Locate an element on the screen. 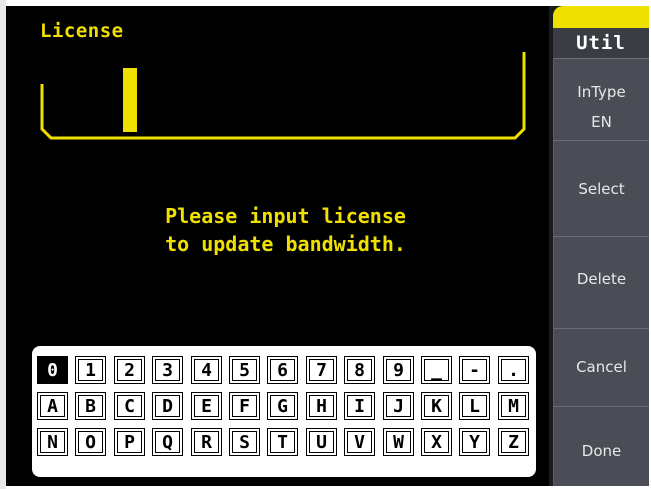 This screenshot has height=489, width=651. keyboard-key: 9 is located at coordinates (398, 370).